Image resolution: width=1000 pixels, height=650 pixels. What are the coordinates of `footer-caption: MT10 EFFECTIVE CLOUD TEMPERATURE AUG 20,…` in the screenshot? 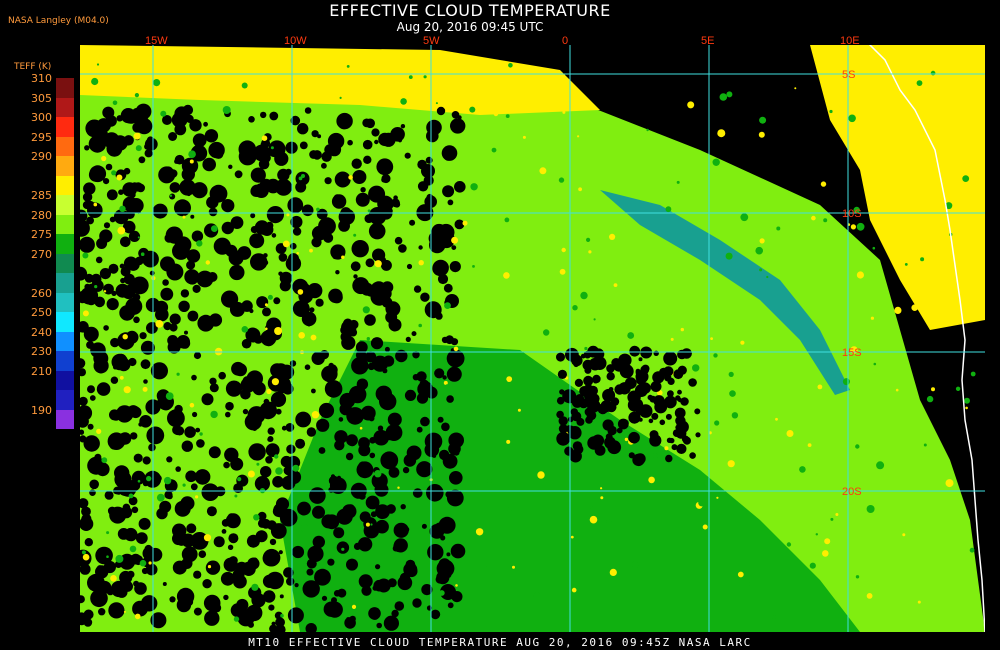 It's located at (500, 642).